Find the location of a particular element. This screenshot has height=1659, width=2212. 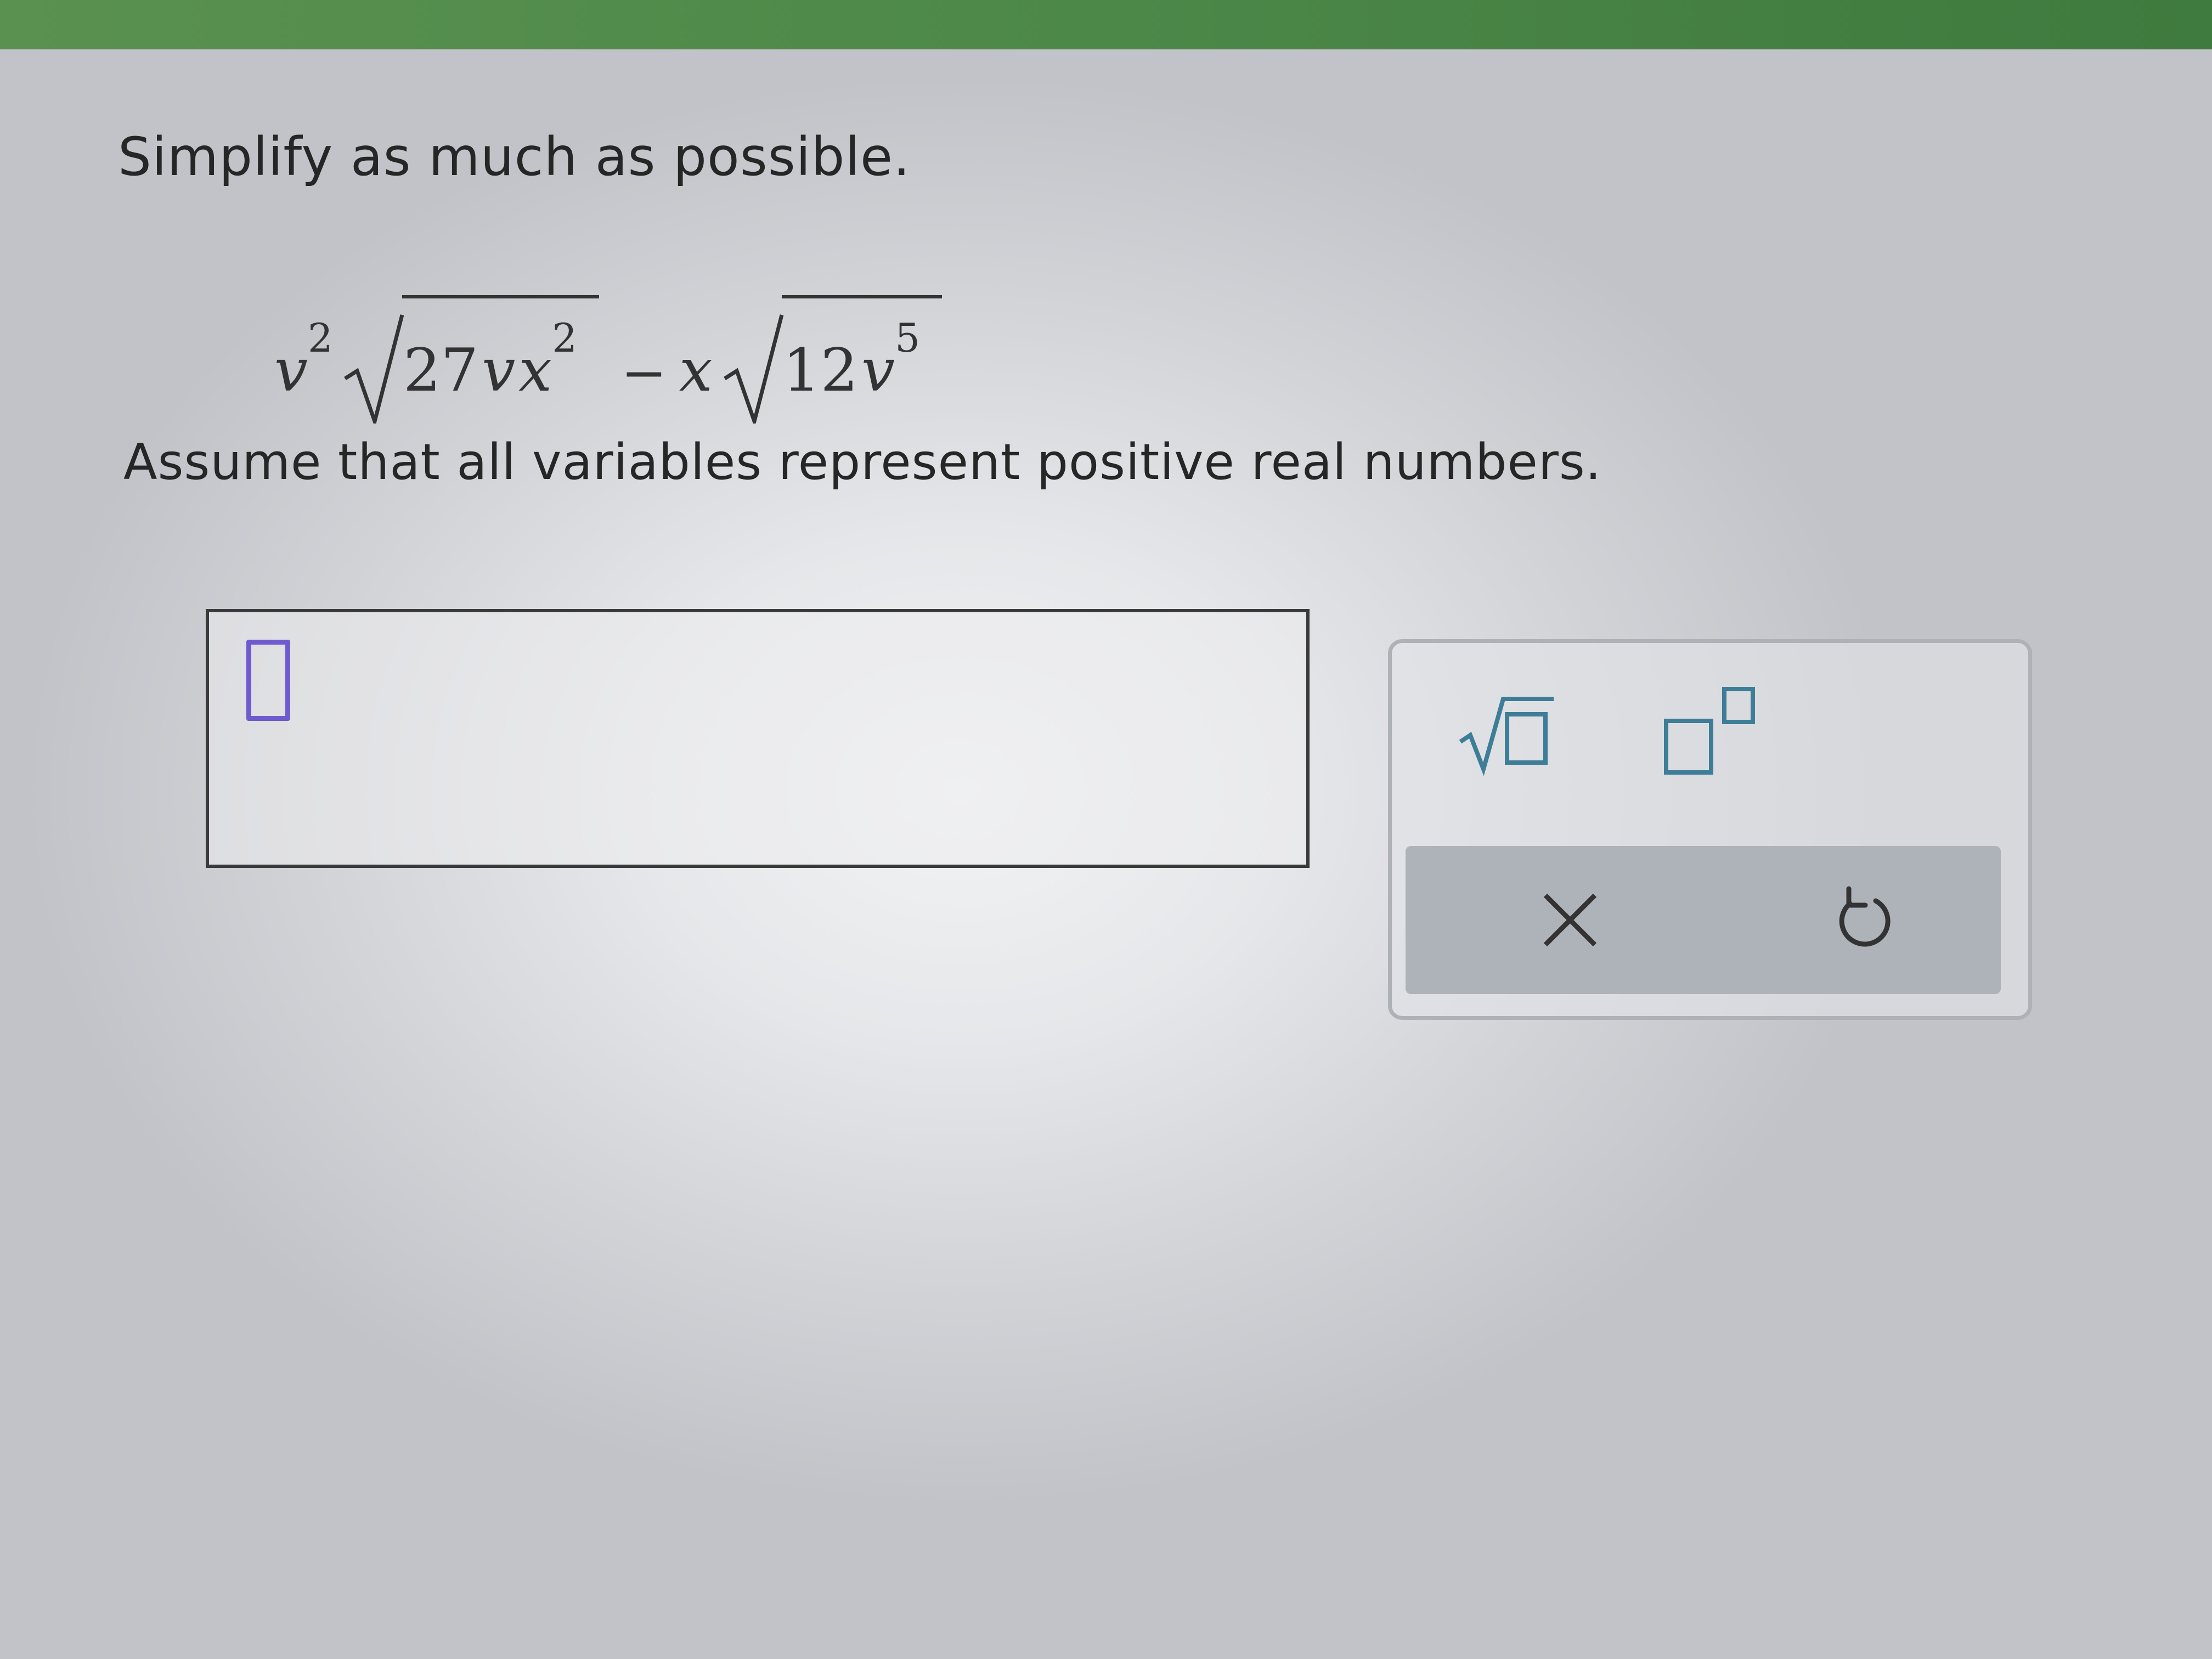

term2-radical: 12 v 5 is located at coordinates (833, 359).